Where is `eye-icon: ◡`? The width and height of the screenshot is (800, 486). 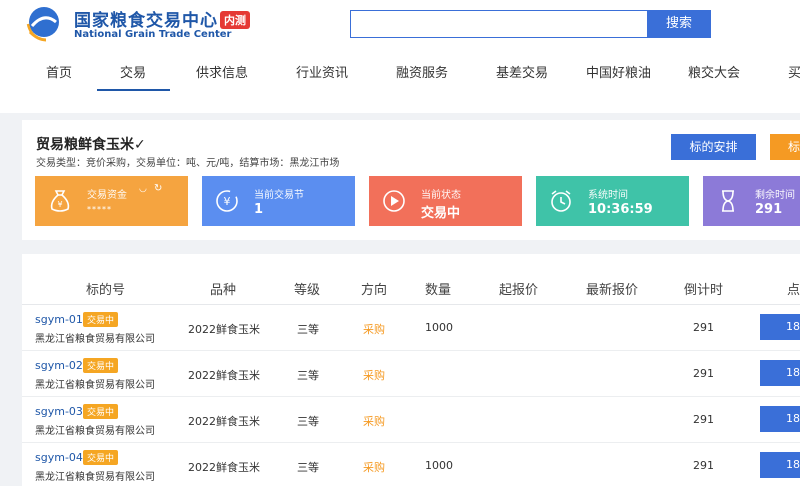
eye-icon: ◡ is located at coordinates (143, 189).